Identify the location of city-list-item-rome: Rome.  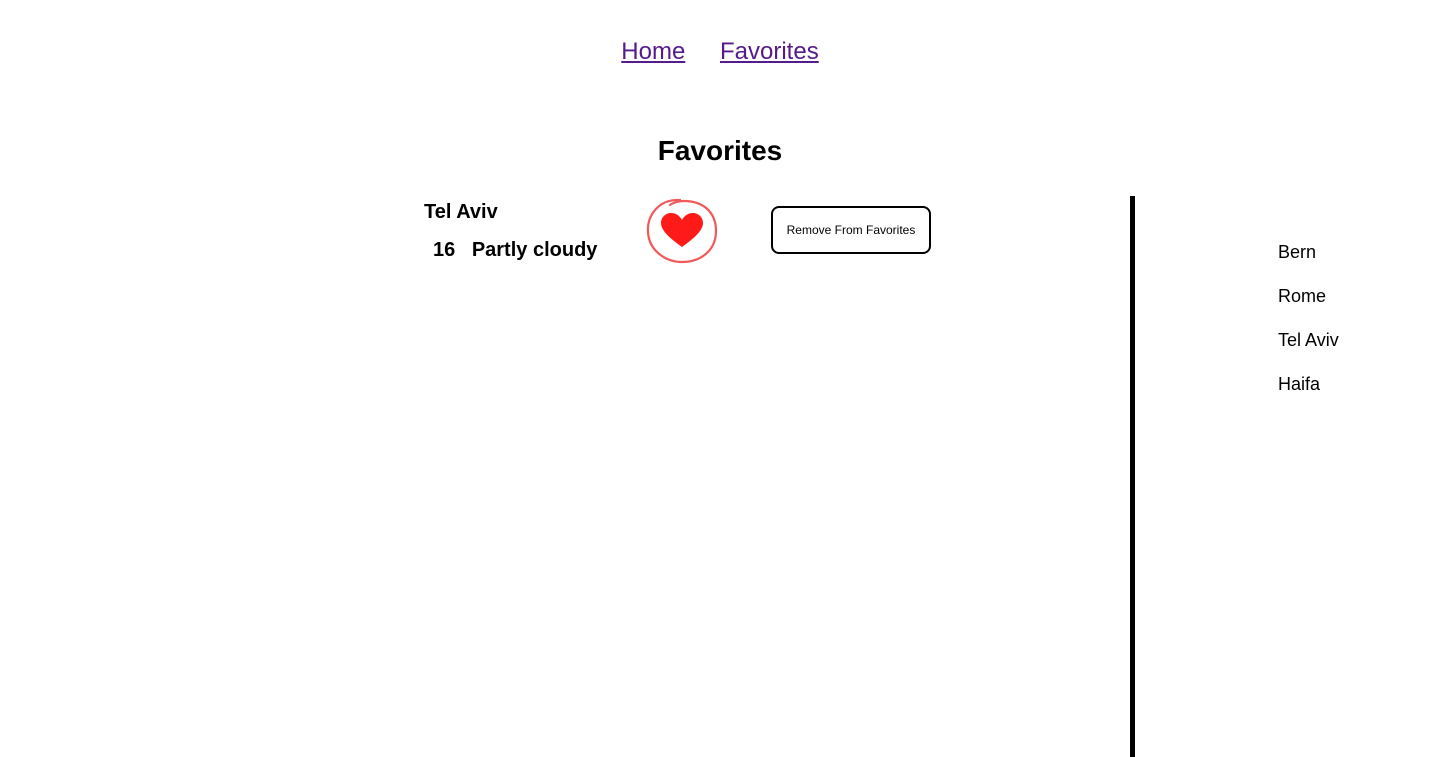
(1308, 306).